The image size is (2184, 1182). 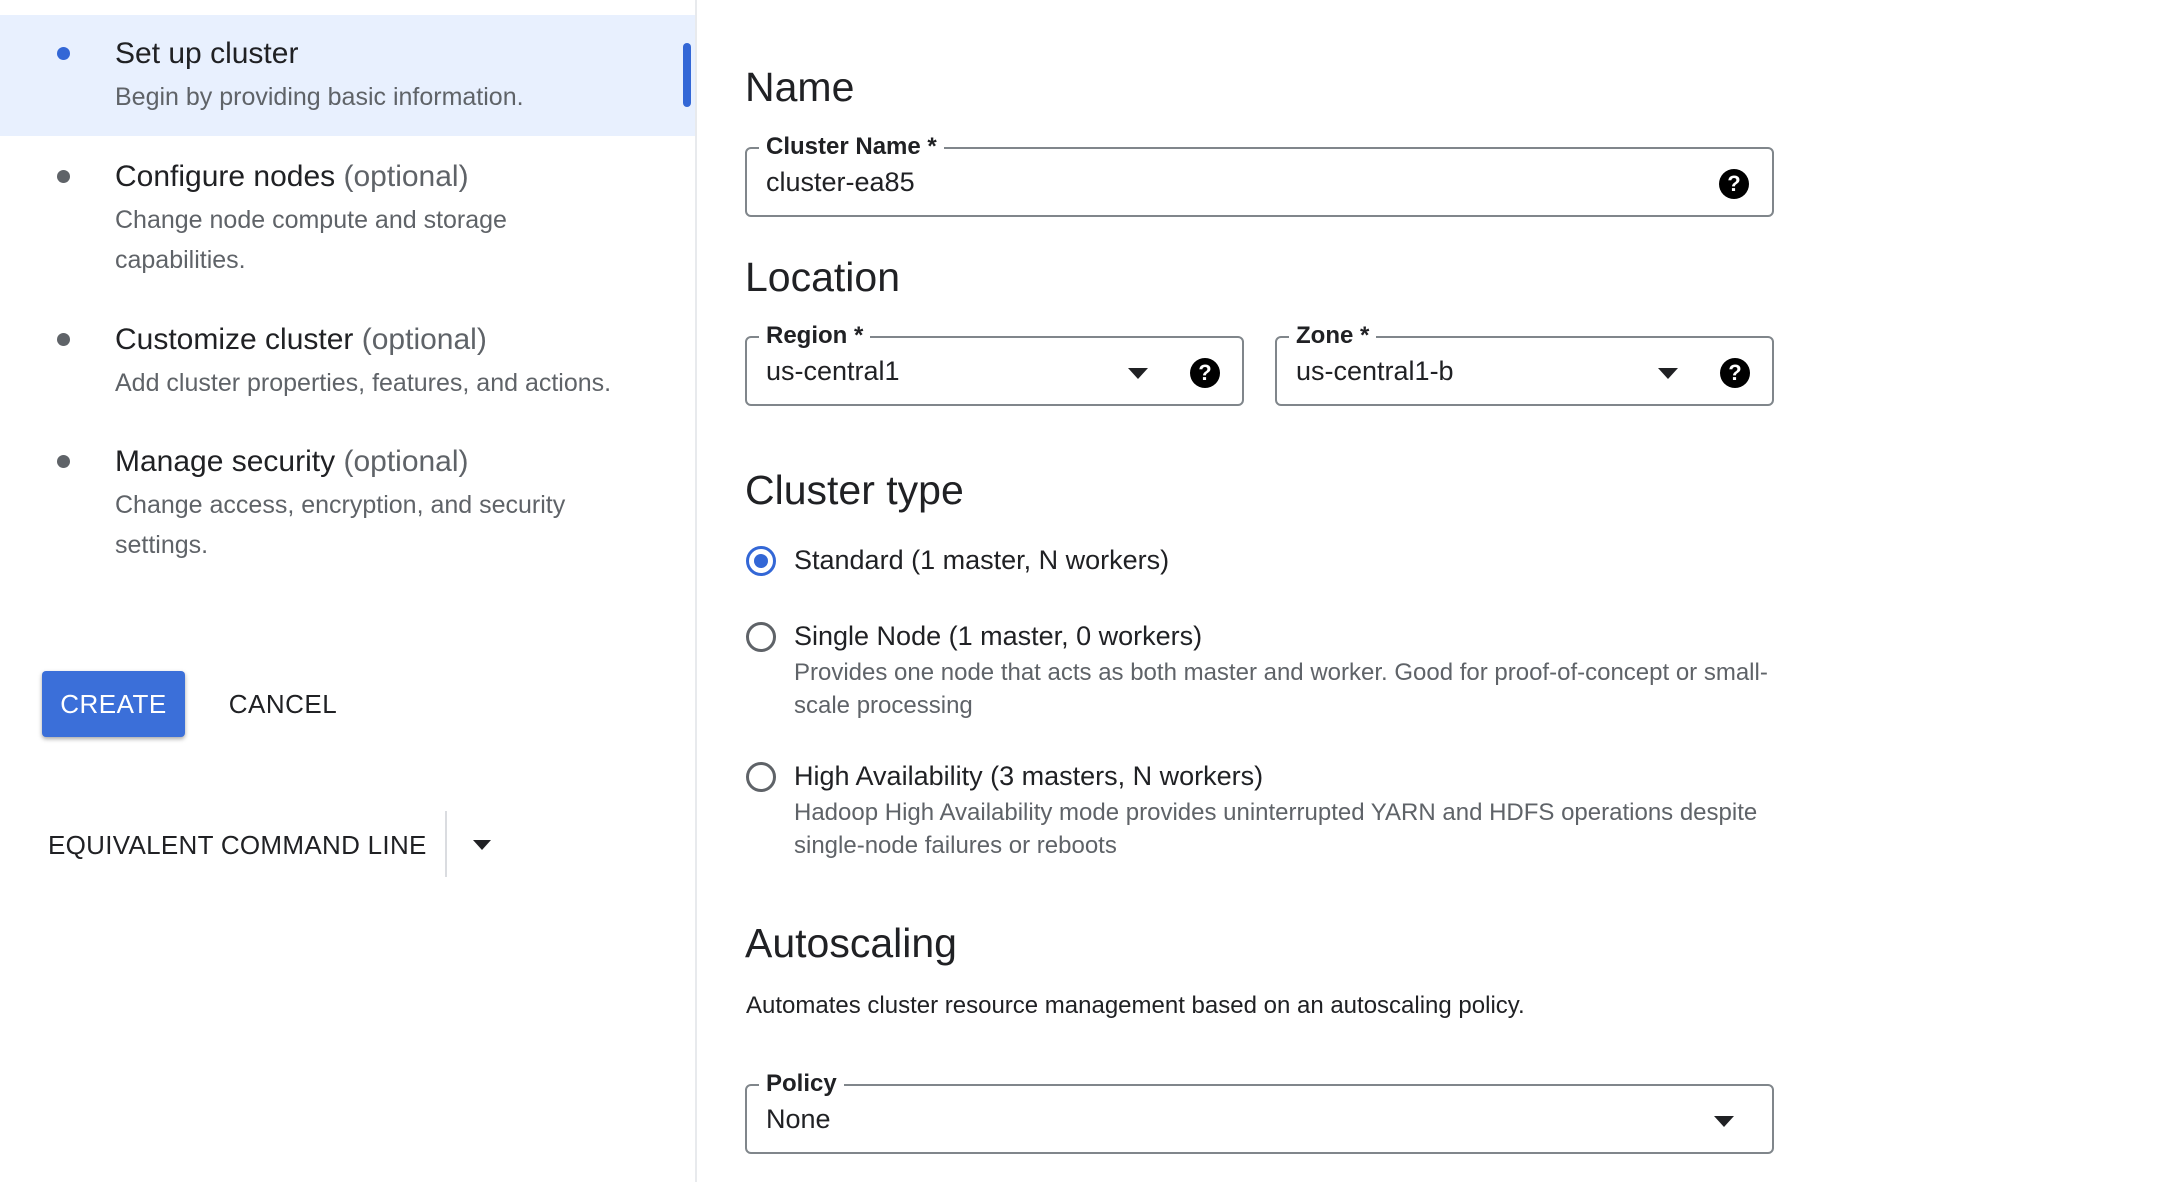 What do you see at coordinates (823, 277) in the screenshot?
I see `section-title-location: Location` at bounding box center [823, 277].